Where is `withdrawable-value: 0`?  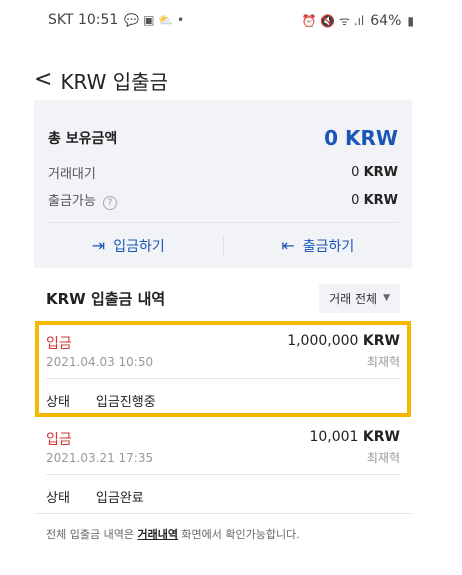 withdrawable-value: 0 is located at coordinates (355, 200).